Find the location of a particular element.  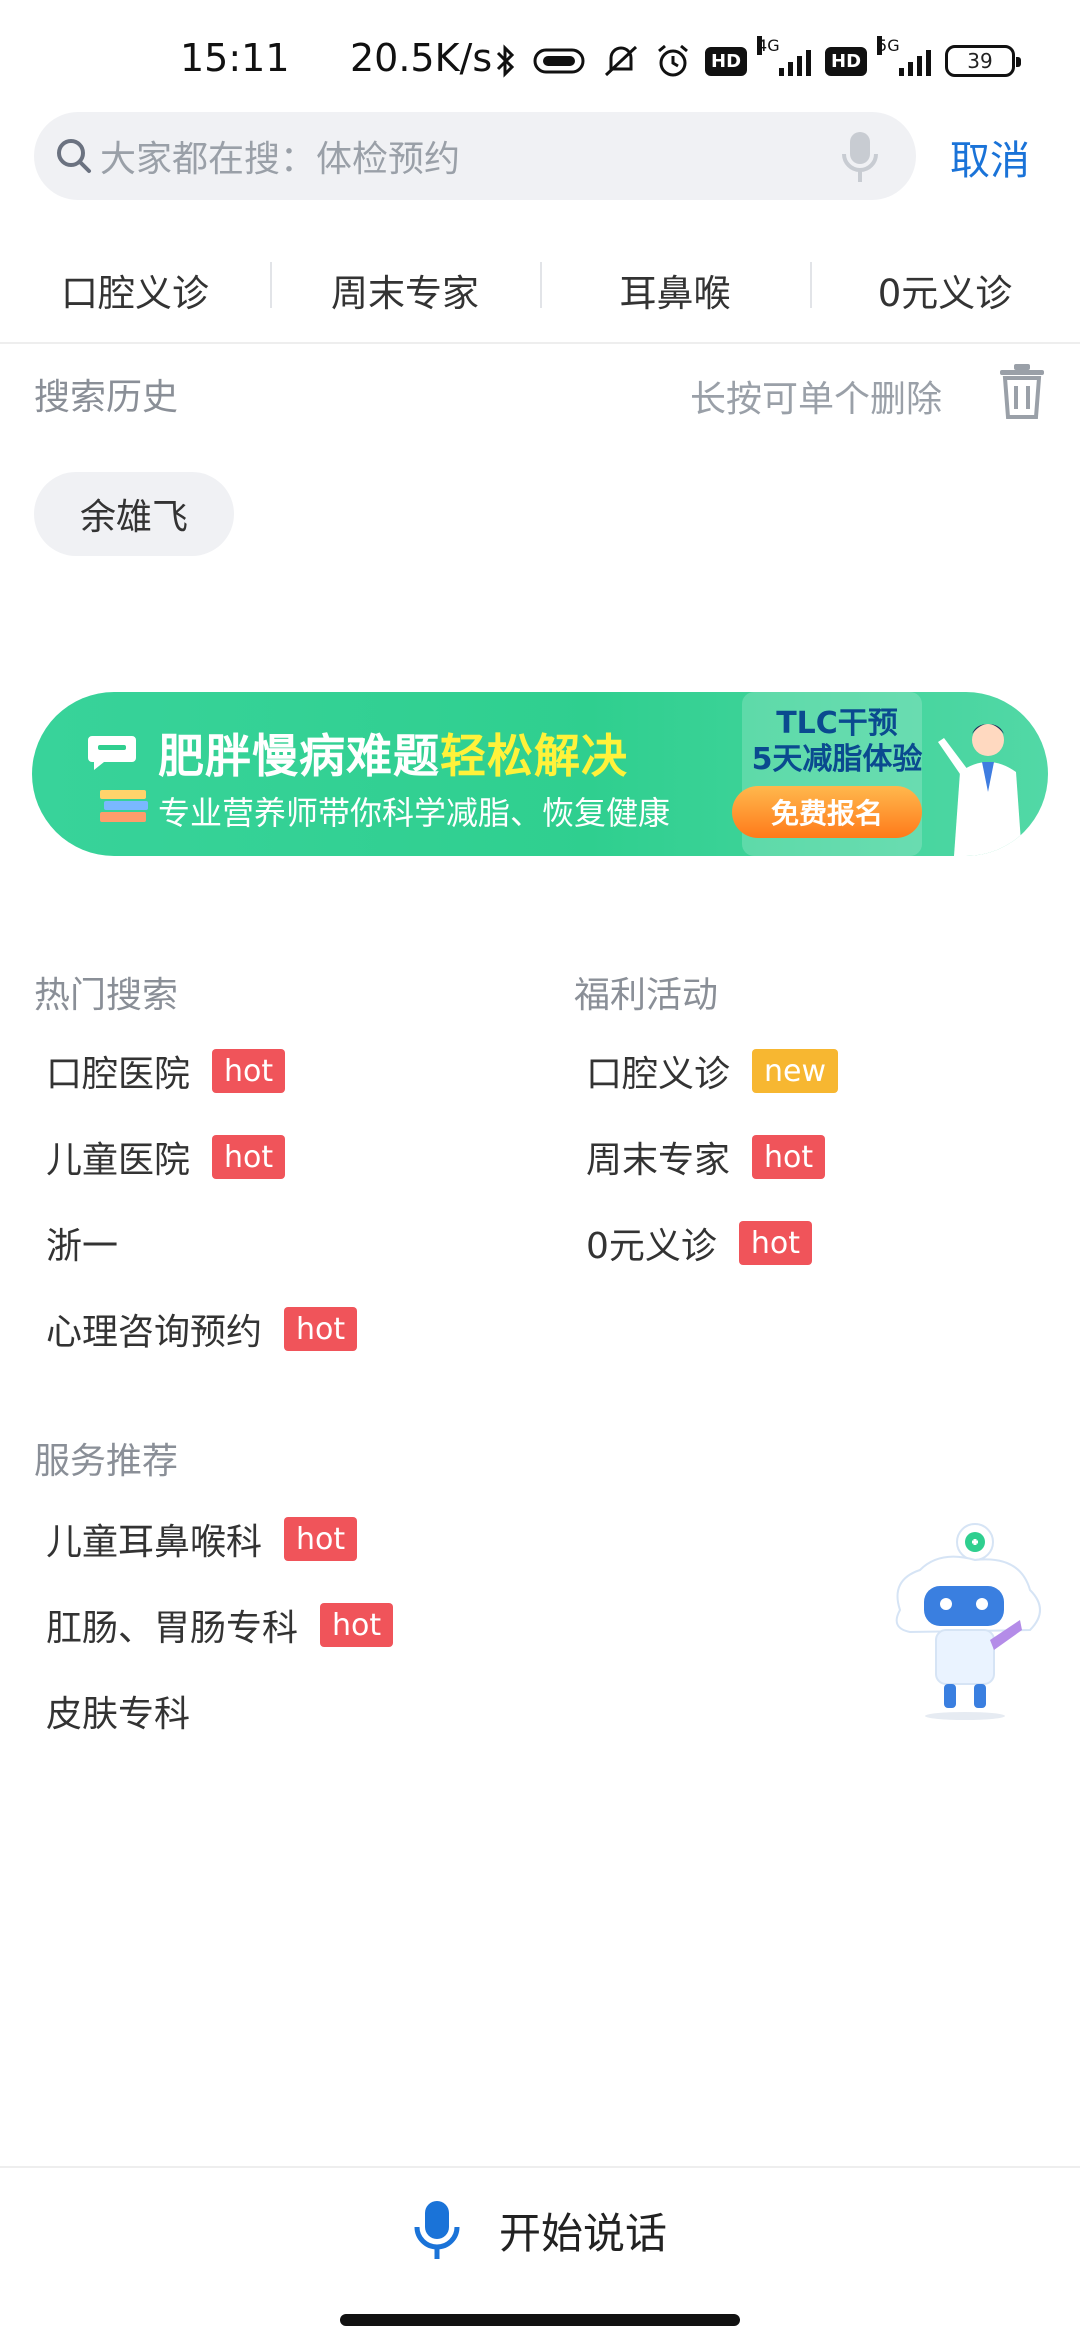

start-speaking-button: 开始说话 is located at coordinates (540, 2230).